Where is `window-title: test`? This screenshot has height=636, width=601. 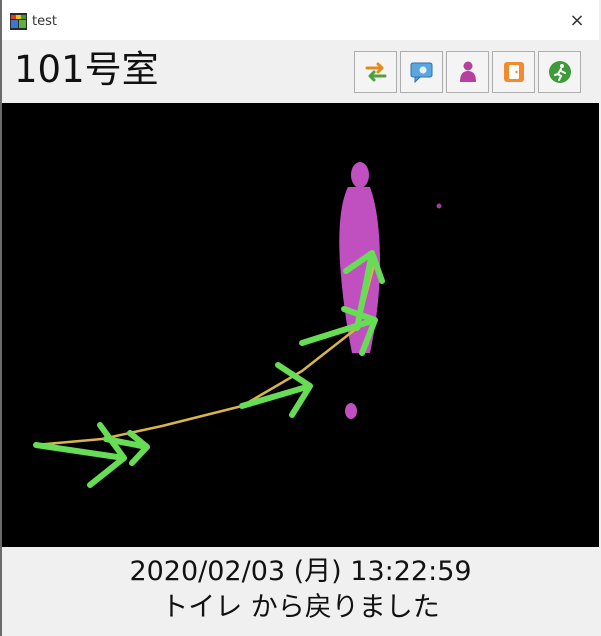
window-title: test is located at coordinates (44, 21).